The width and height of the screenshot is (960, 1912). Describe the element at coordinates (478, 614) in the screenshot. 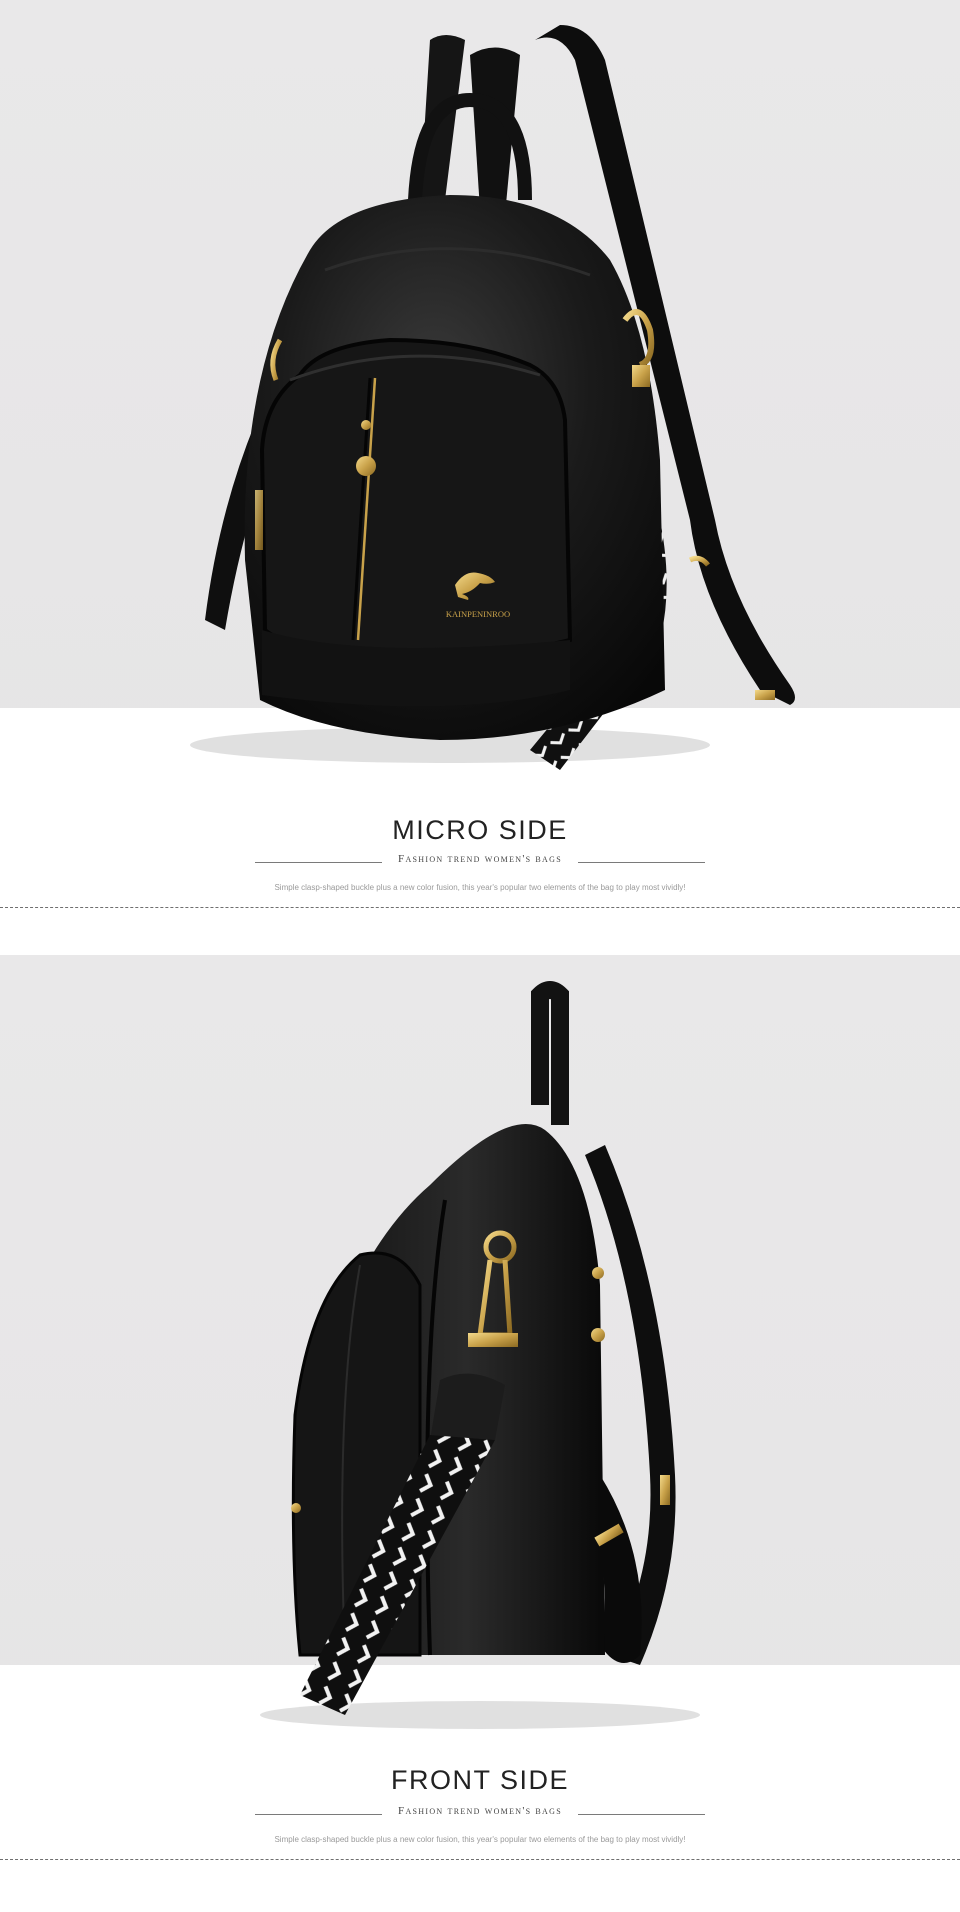

I see `brand-logo-text: KAINPENINROO` at that location.